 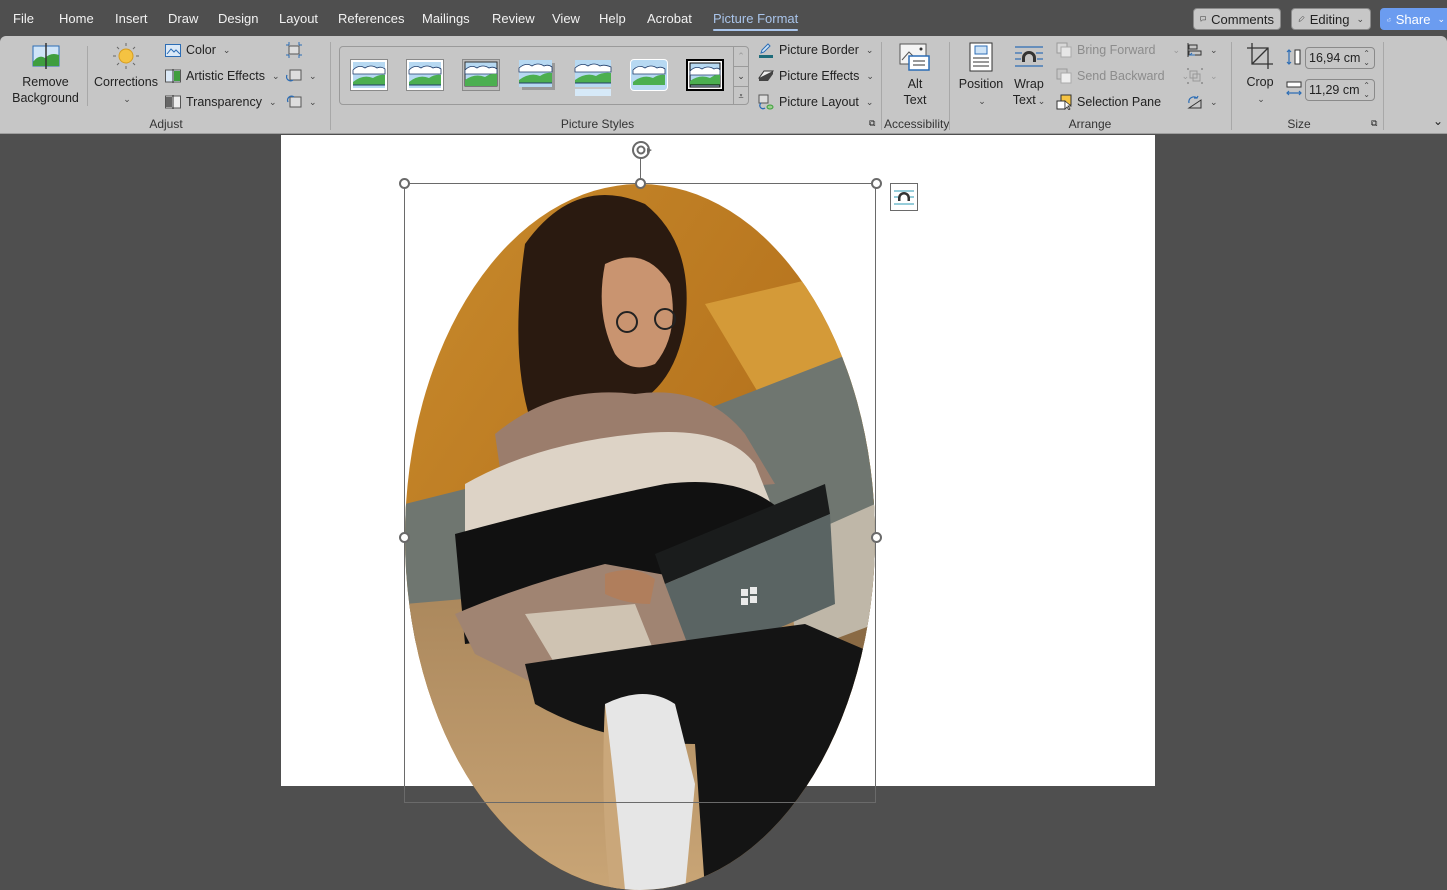 I want to click on height-spinner-arrows: ⌃ ⌄, so click(x=1366, y=58).